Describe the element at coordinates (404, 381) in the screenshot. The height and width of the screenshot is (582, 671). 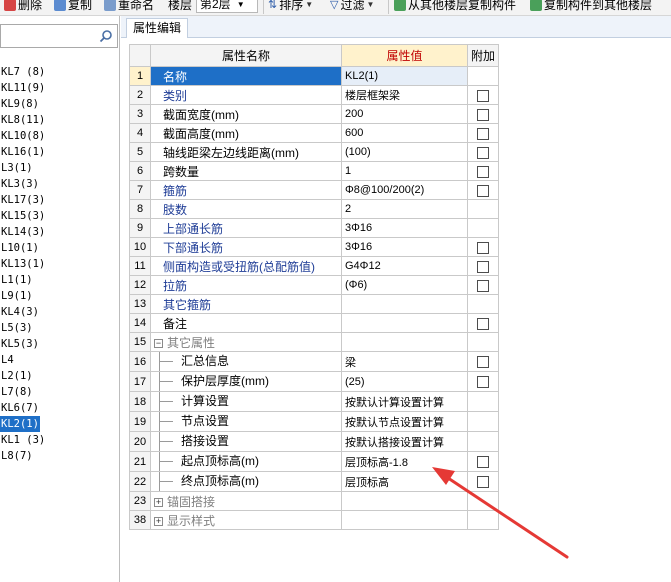
I see `property-value-cell: (25)` at that location.